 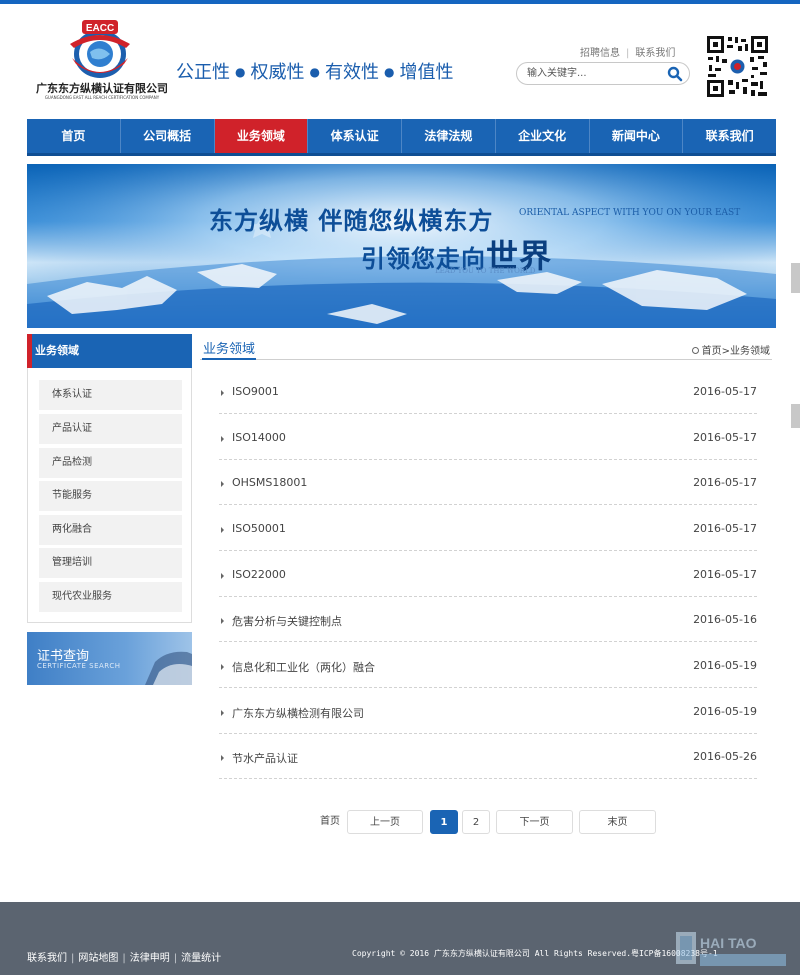 I want to click on list-item: ISO14000 2016-05-17, so click(x=488, y=437).